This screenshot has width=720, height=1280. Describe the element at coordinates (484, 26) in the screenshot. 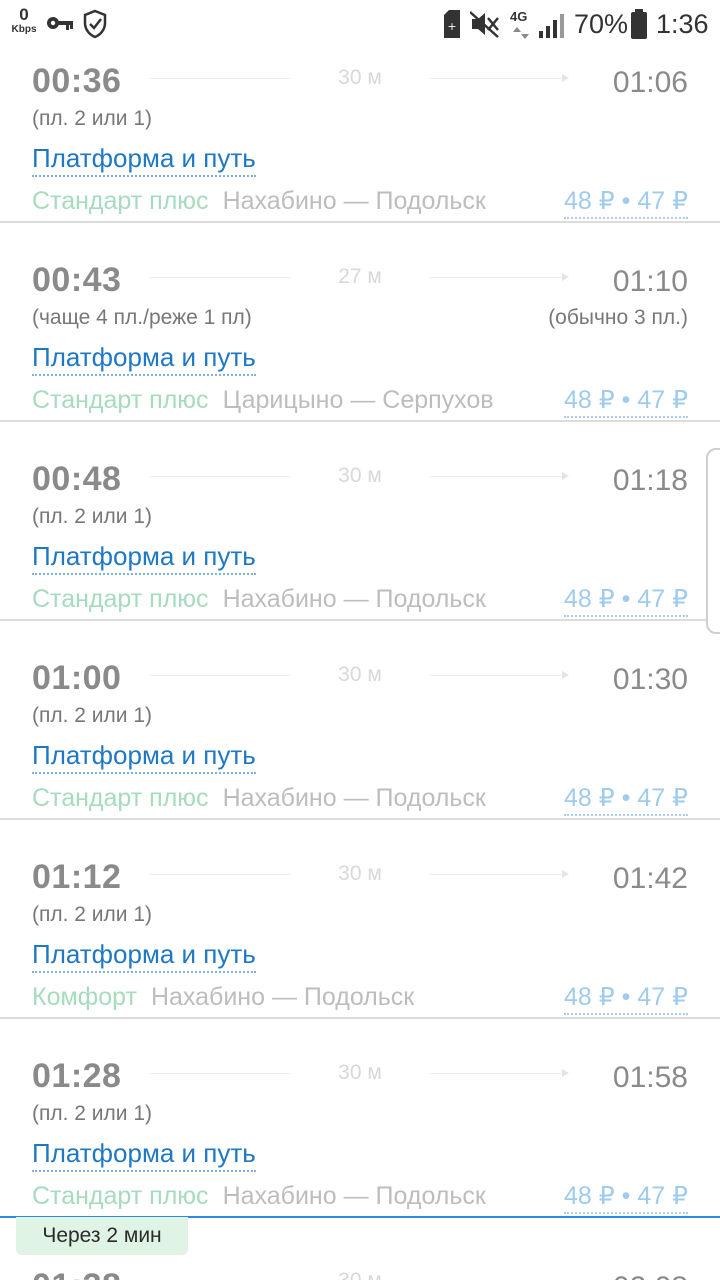

I see `mute-icon` at that location.